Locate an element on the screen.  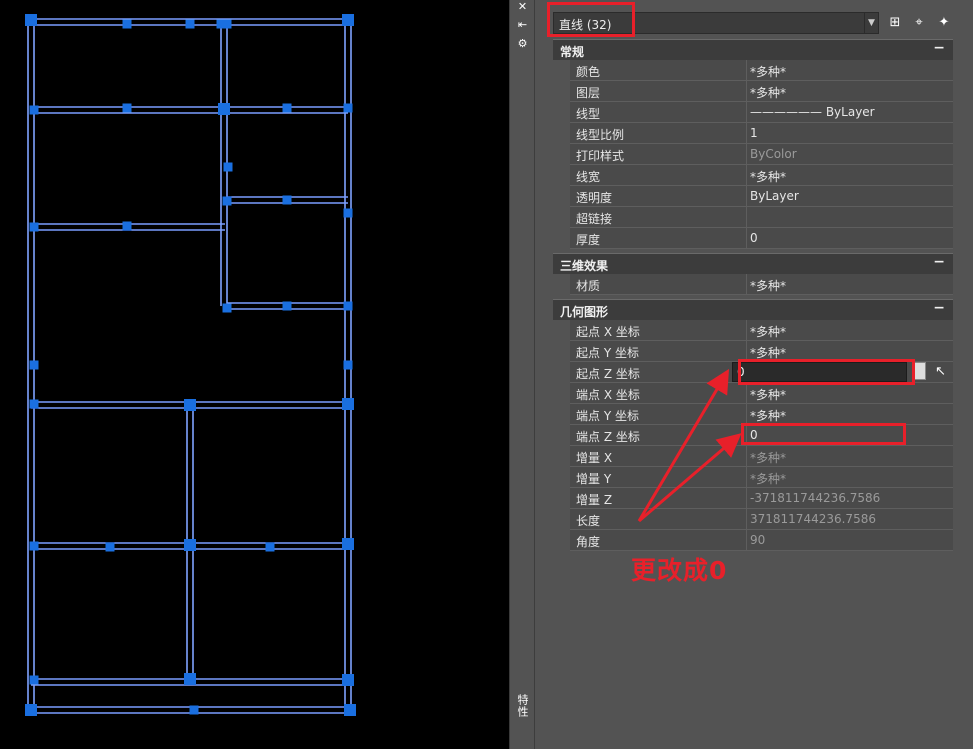
annotation-arrows is located at coordinates (689, 445).